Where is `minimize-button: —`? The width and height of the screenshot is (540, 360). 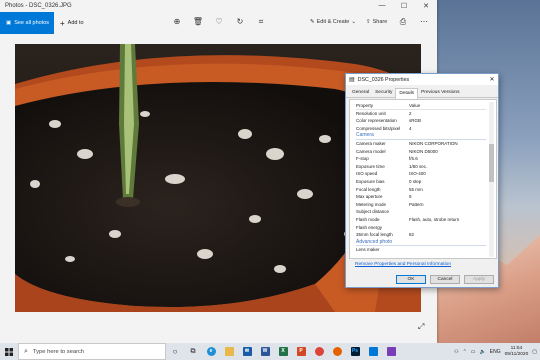 minimize-button: — is located at coordinates (382, 6).